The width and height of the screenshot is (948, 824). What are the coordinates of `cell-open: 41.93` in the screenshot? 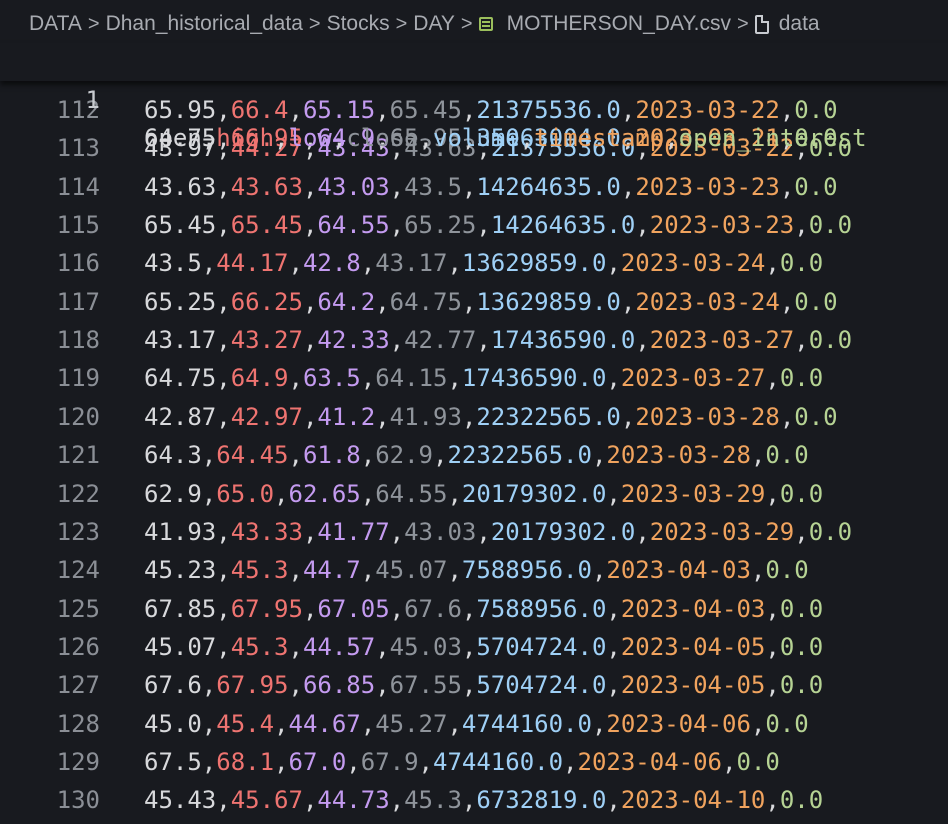 It's located at (180, 531).